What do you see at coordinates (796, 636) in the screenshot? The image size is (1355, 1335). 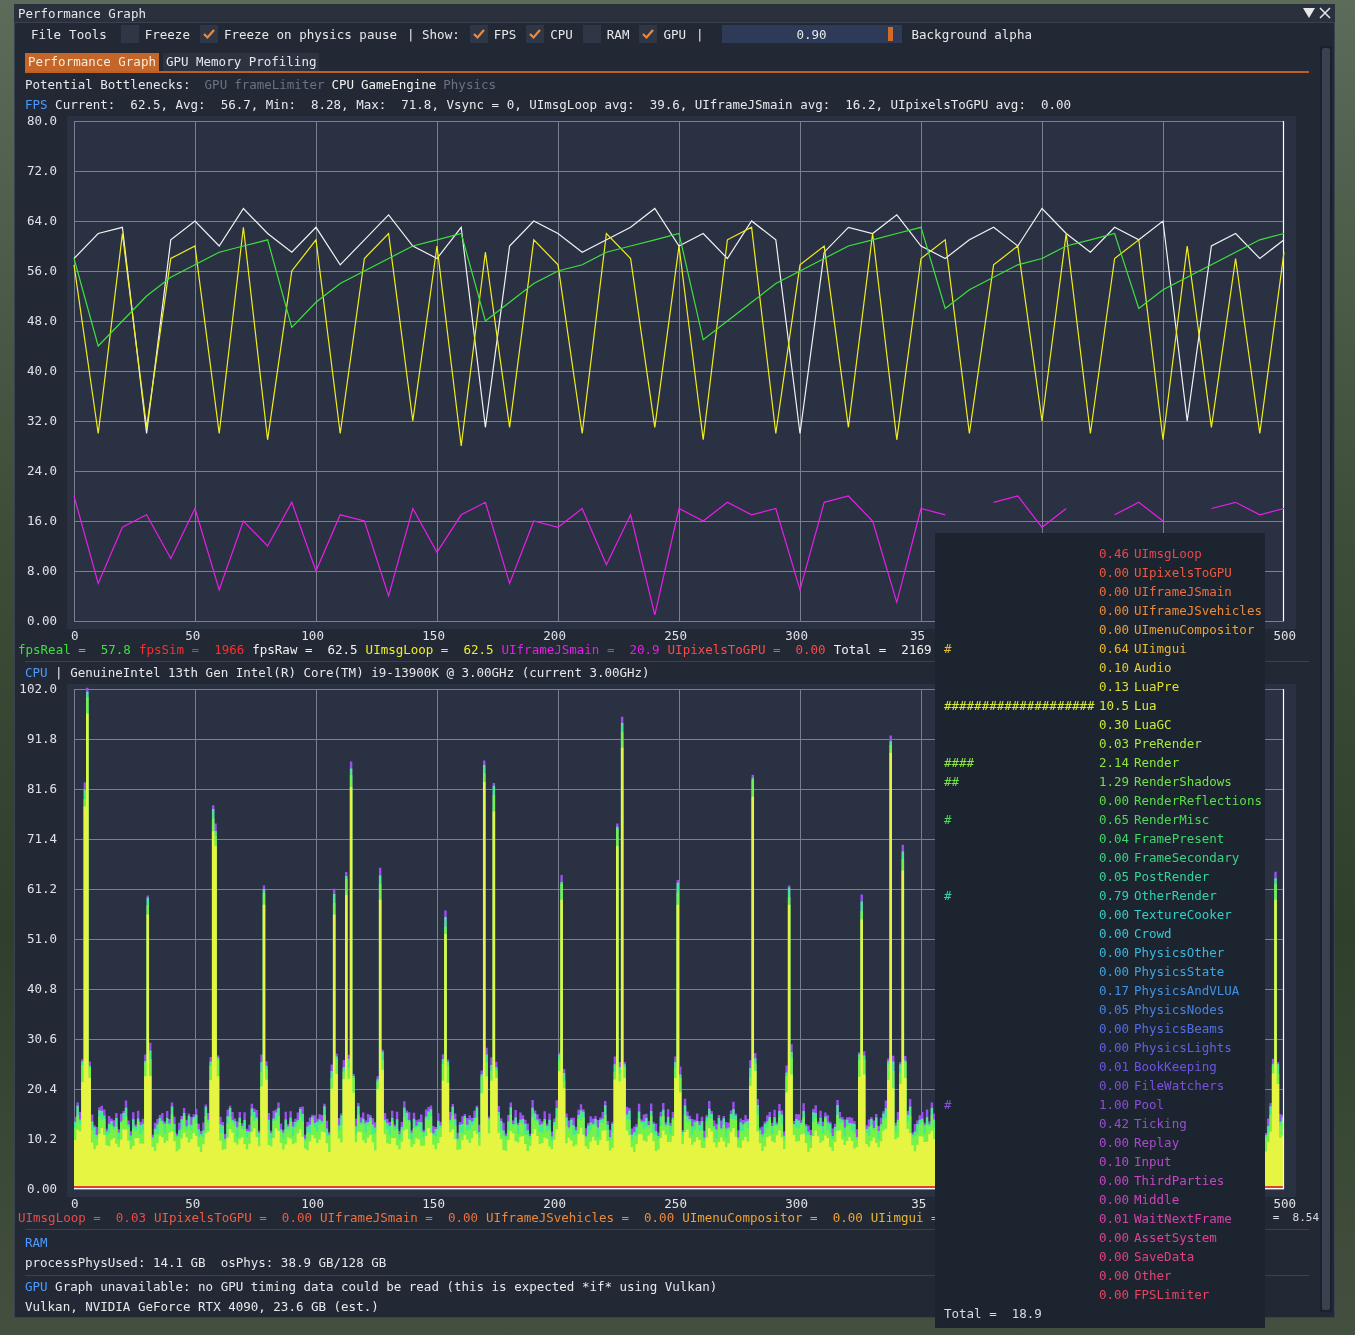 I see `axis-tick-label: 300` at bounding box center [796, 636].